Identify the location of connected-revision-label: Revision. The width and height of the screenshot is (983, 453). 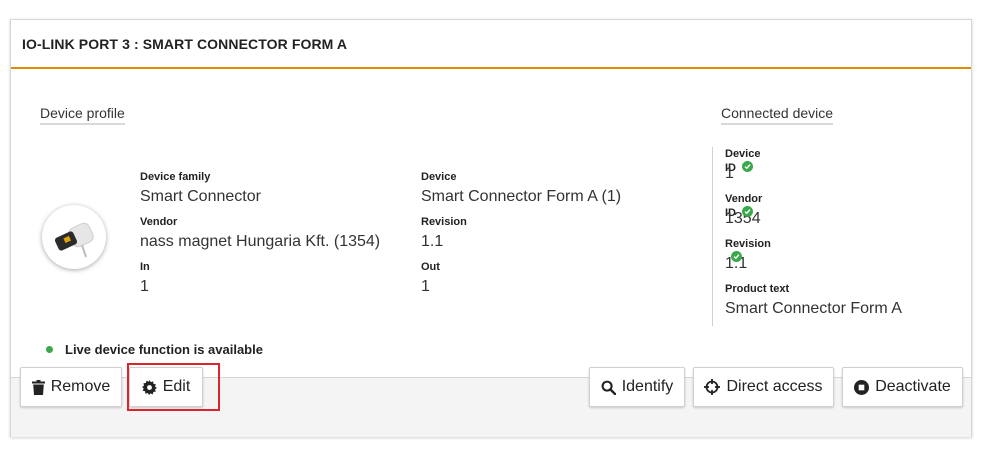
(748, 244).